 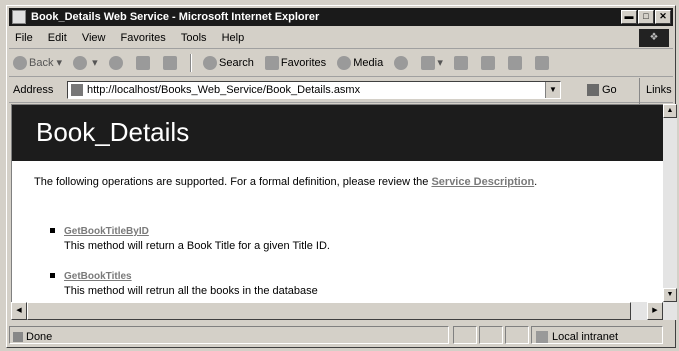 I want to click on back-button: Back ▾, so click(x=37, y=63).